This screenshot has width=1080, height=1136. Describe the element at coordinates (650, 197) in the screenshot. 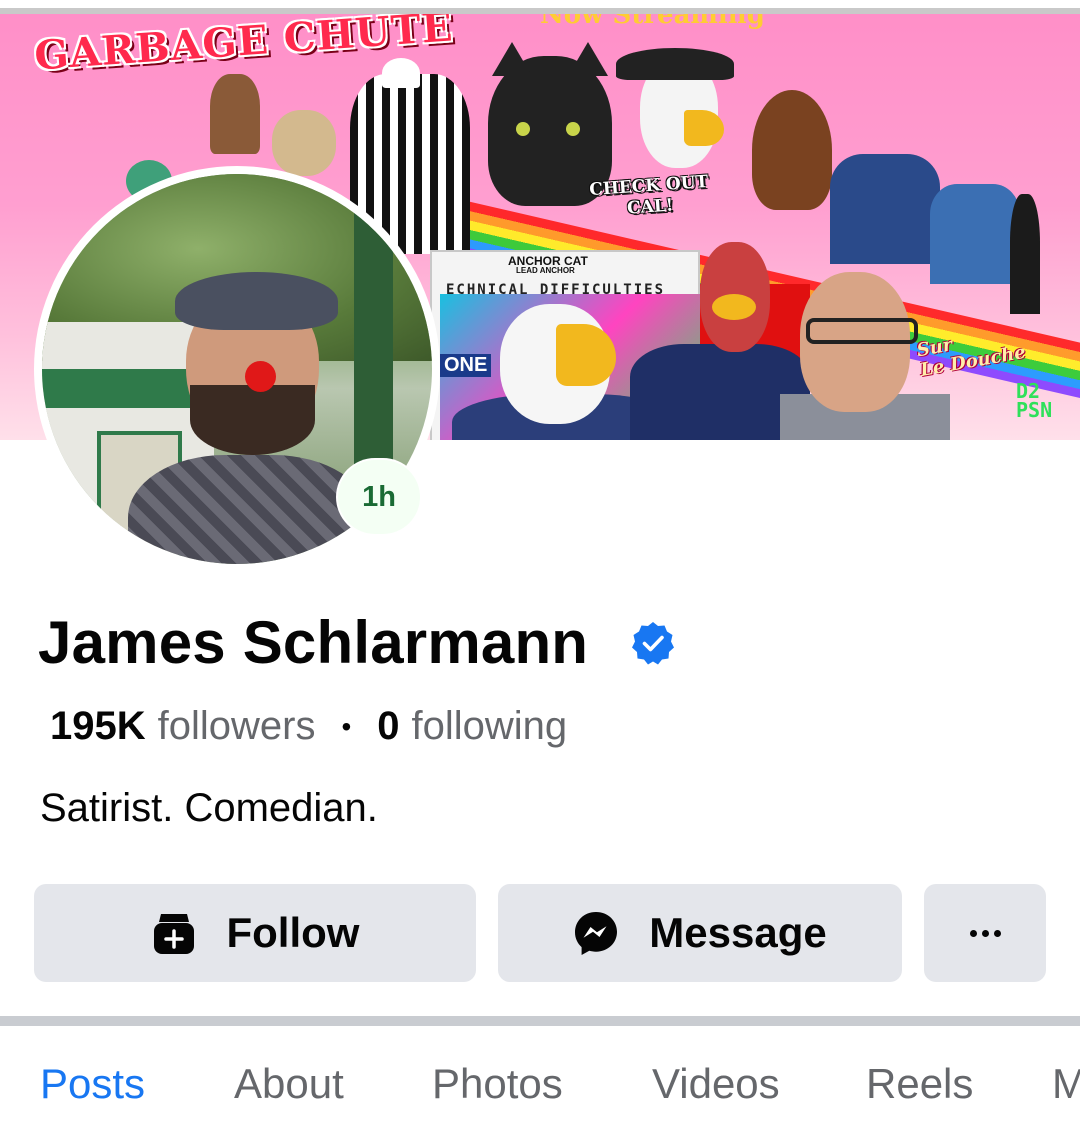

I see `cover-check-out-caption: CHECK OUT CAL!` at that location.